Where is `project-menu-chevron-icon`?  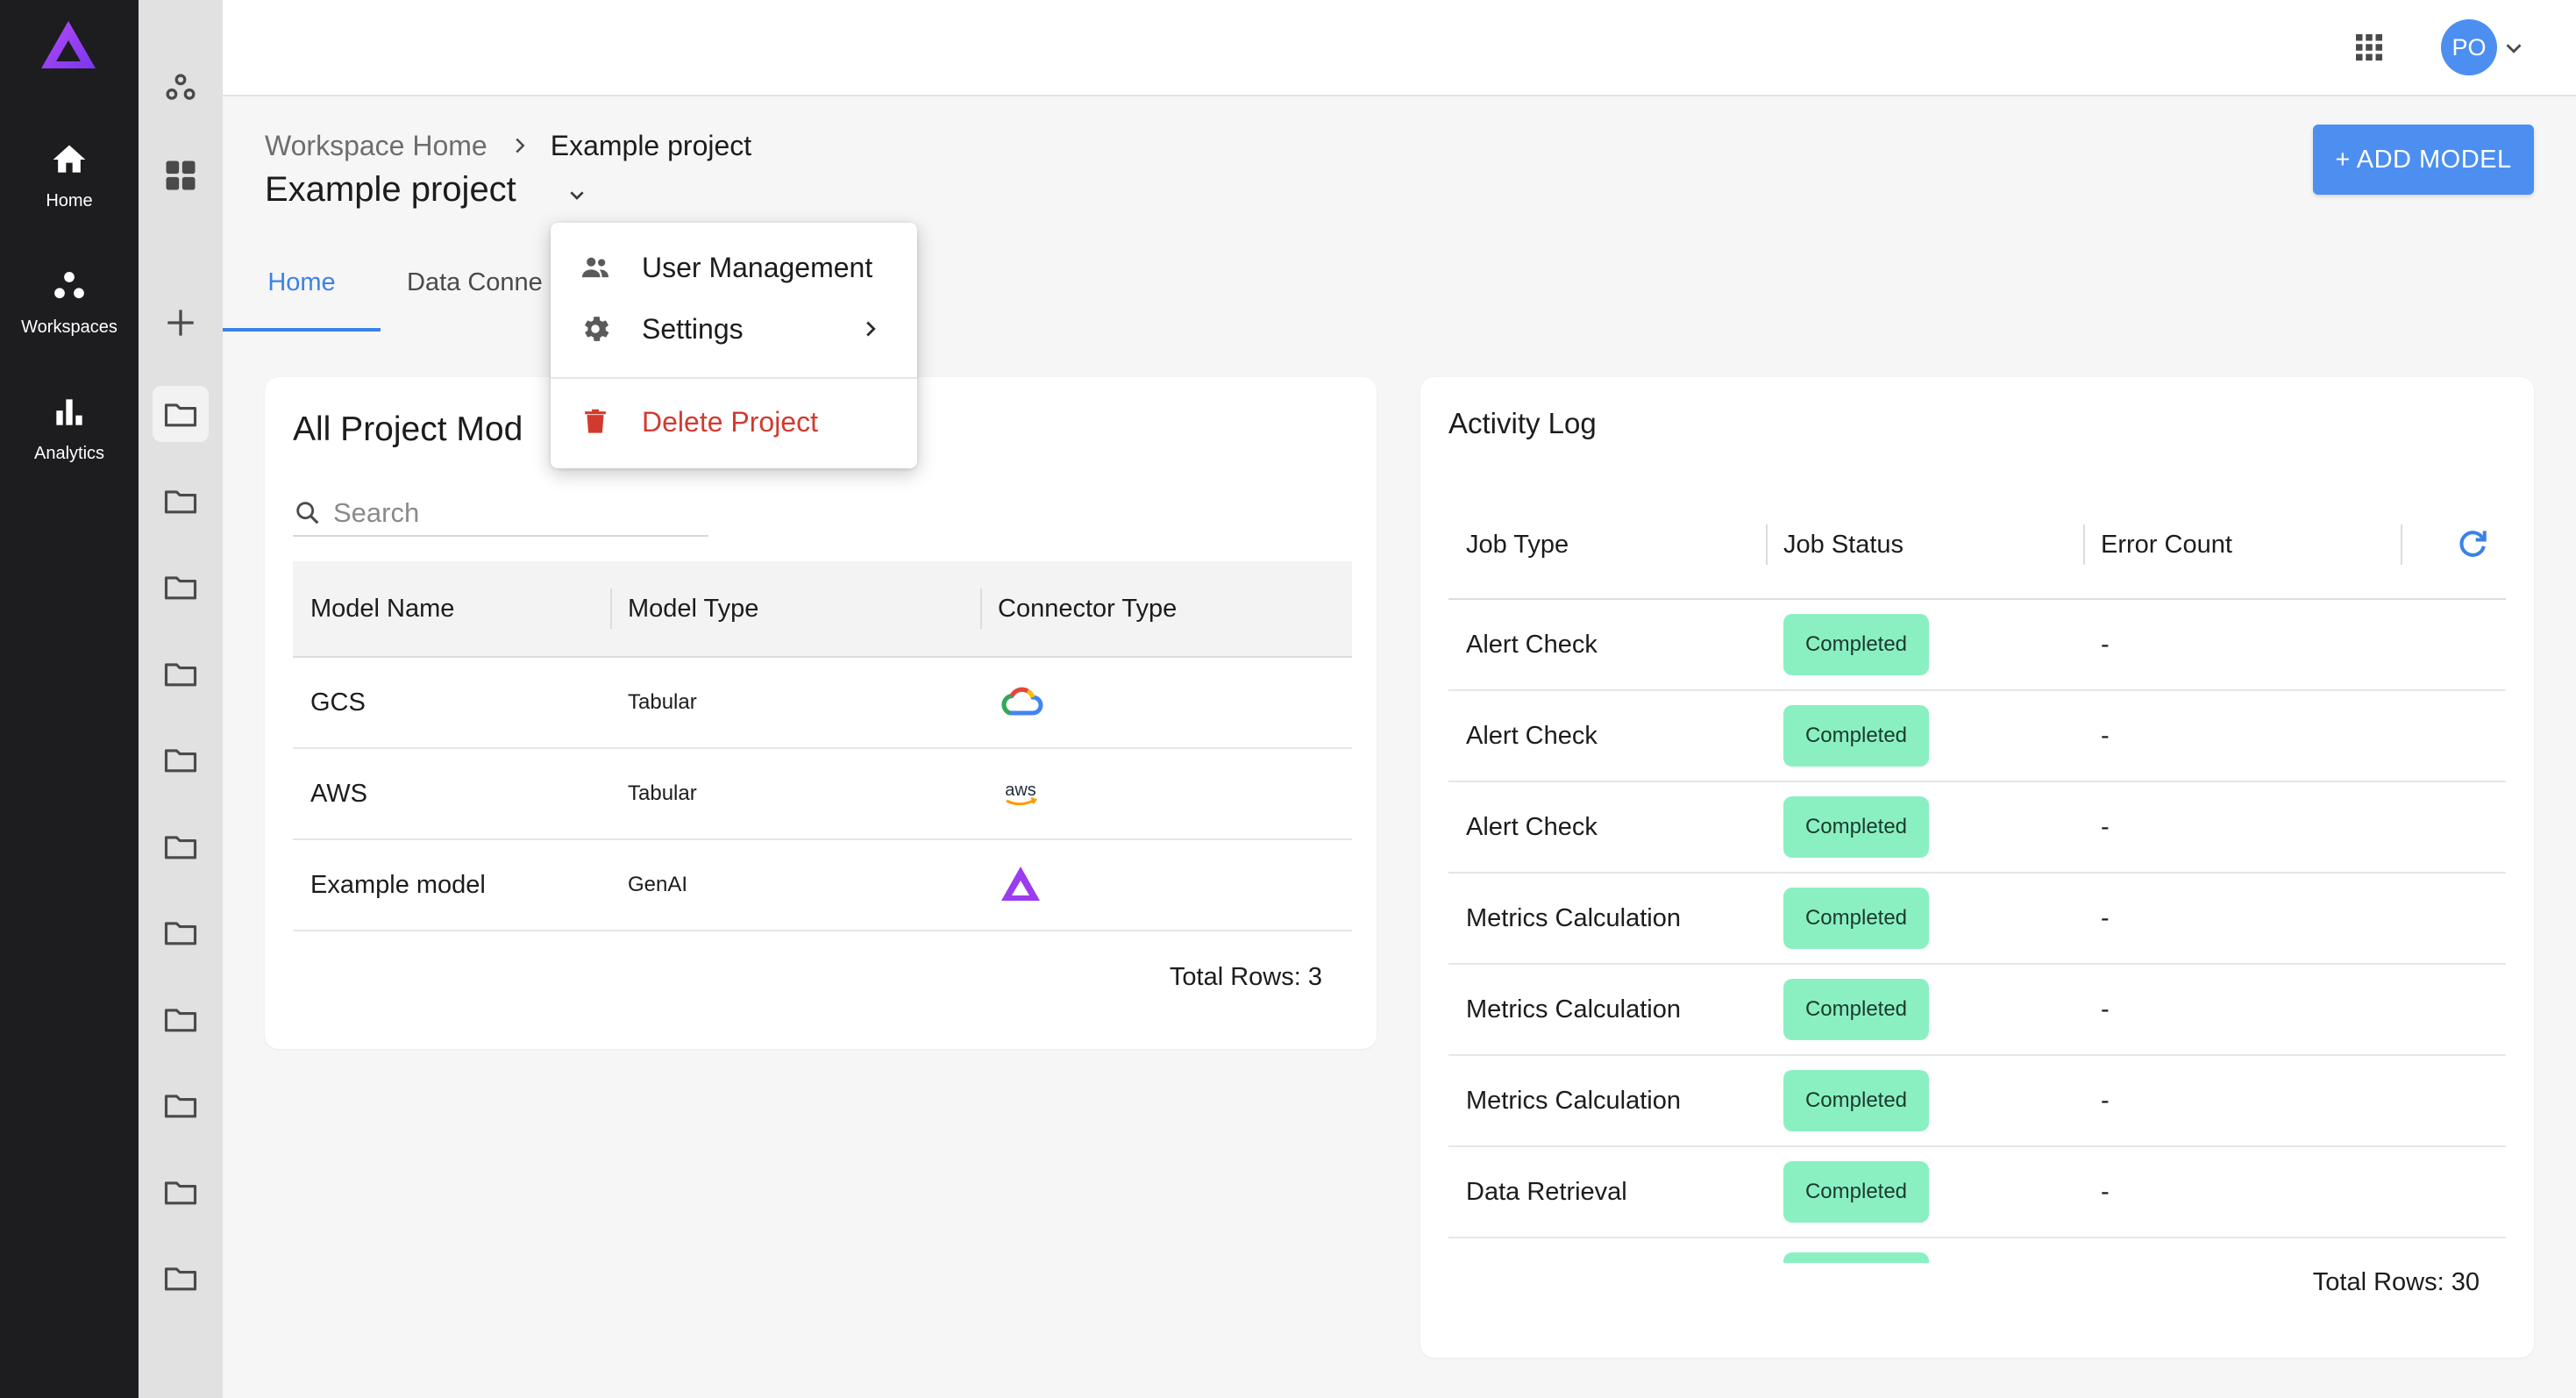 project-menu-chevron-icon is located at coordinates (577, 195).